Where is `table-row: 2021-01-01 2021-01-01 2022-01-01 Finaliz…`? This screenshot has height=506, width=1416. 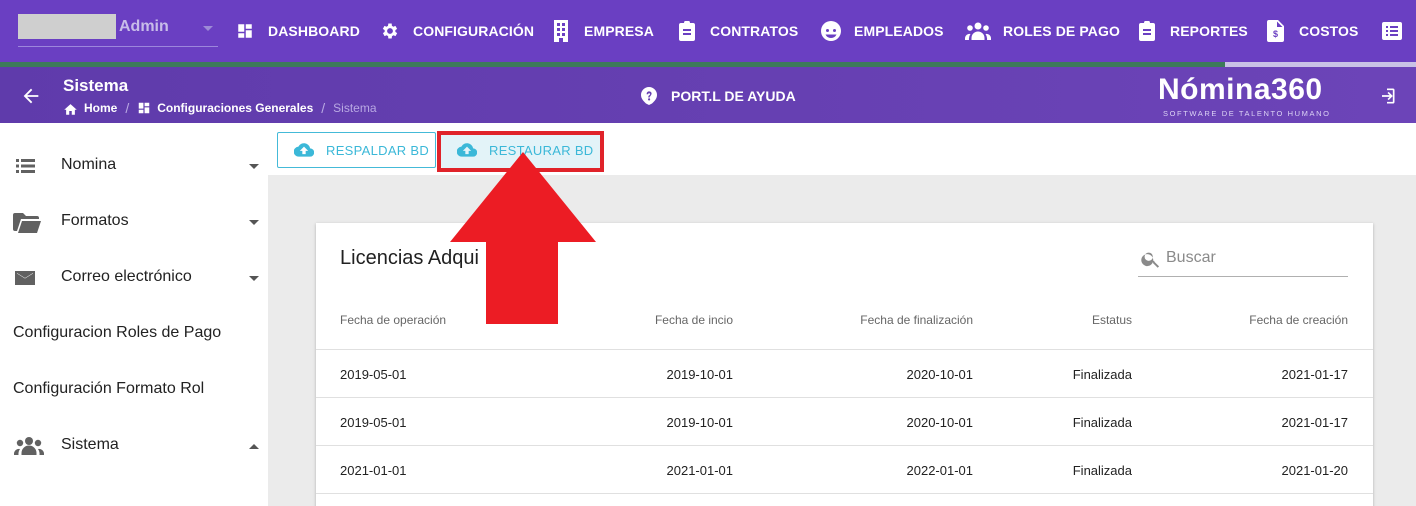 table-row: 2021-01-01 2021-01-01 2022-01-01 Finaliz… is located at coordinates (844, 470).